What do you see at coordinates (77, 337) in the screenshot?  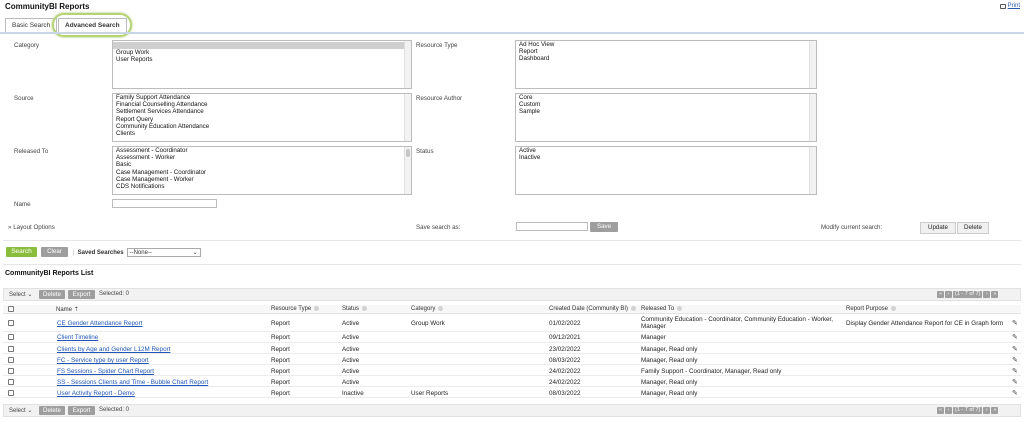 I see `report-name-link: Client Timeline` at bounding box center [77, 337].